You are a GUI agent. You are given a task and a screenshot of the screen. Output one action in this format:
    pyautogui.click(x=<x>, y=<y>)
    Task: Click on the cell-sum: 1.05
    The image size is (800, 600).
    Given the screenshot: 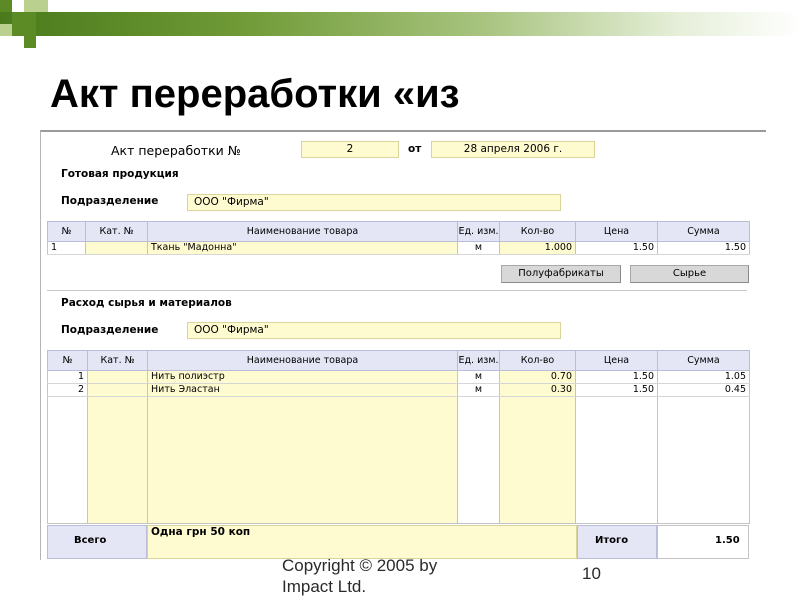 What is the action you would take?
    pyautogui.click(x=703, y=377)
    